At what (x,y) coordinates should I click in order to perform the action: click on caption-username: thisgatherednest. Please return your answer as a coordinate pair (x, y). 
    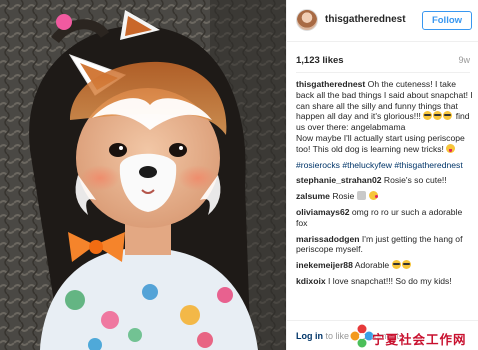
    Looking at the image, I should click on (330, 84).